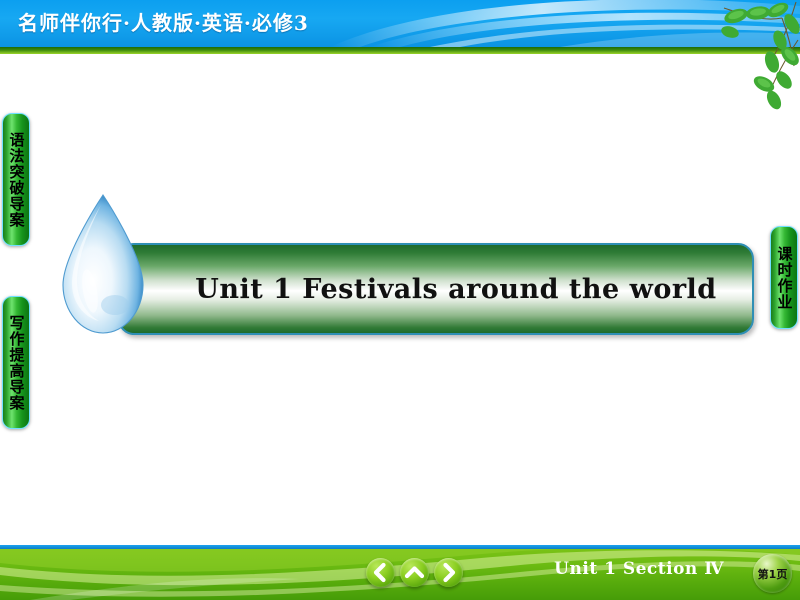  I want to click on chevron-right-icon, so click(449, 572).